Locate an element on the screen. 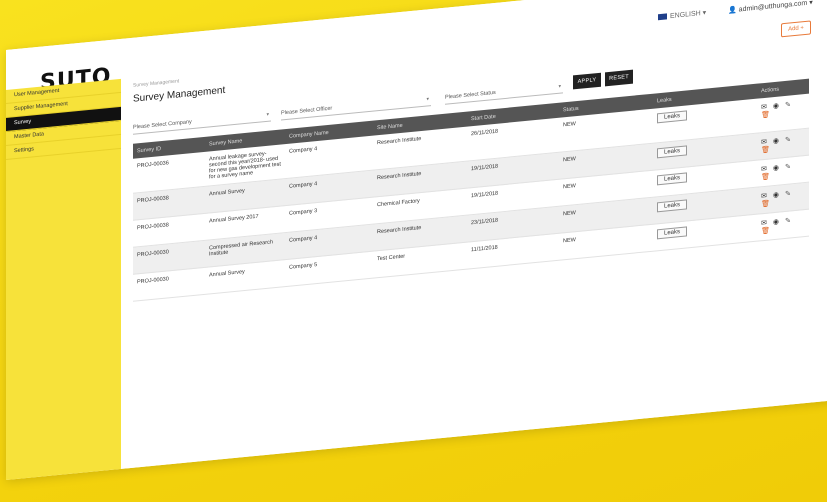 The image size is (827, 502). page-title: Survey Management is located at coordinates (179, 94).